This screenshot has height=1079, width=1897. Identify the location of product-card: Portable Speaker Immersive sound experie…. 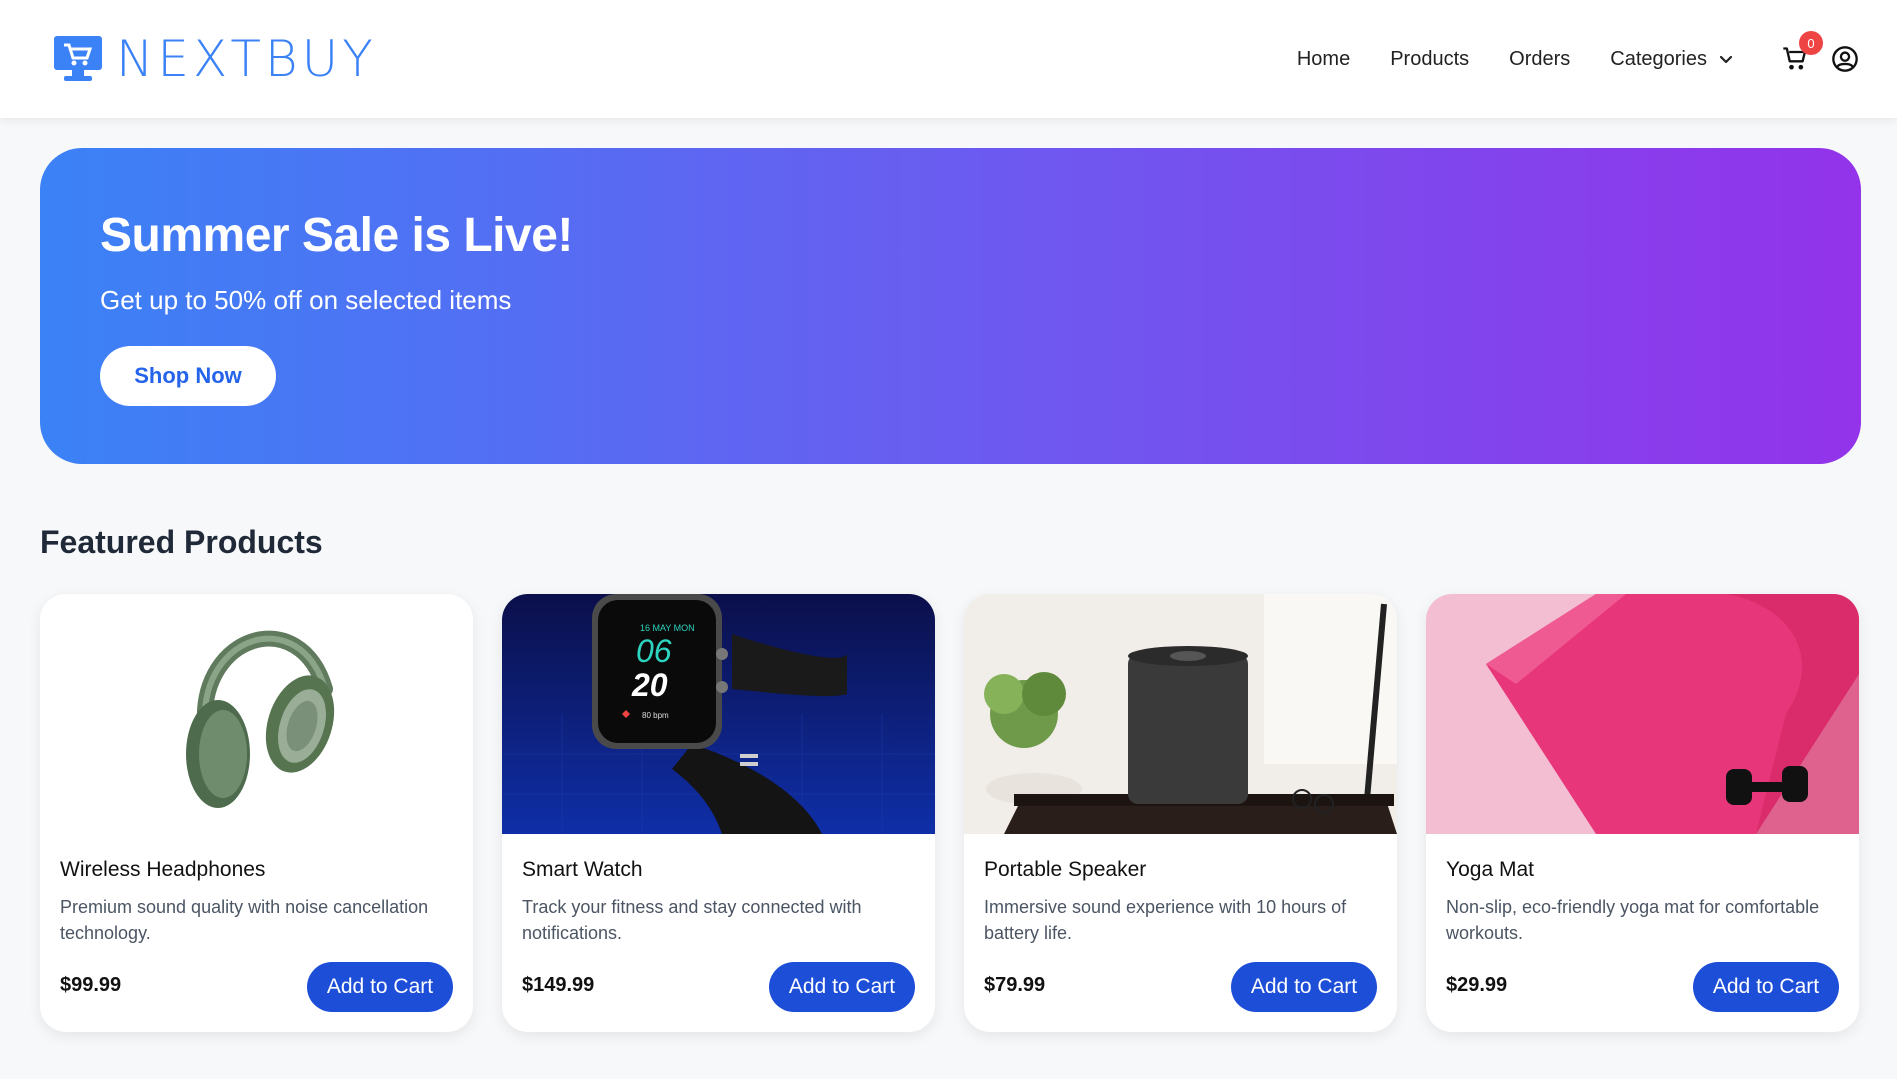
(1180, 813).